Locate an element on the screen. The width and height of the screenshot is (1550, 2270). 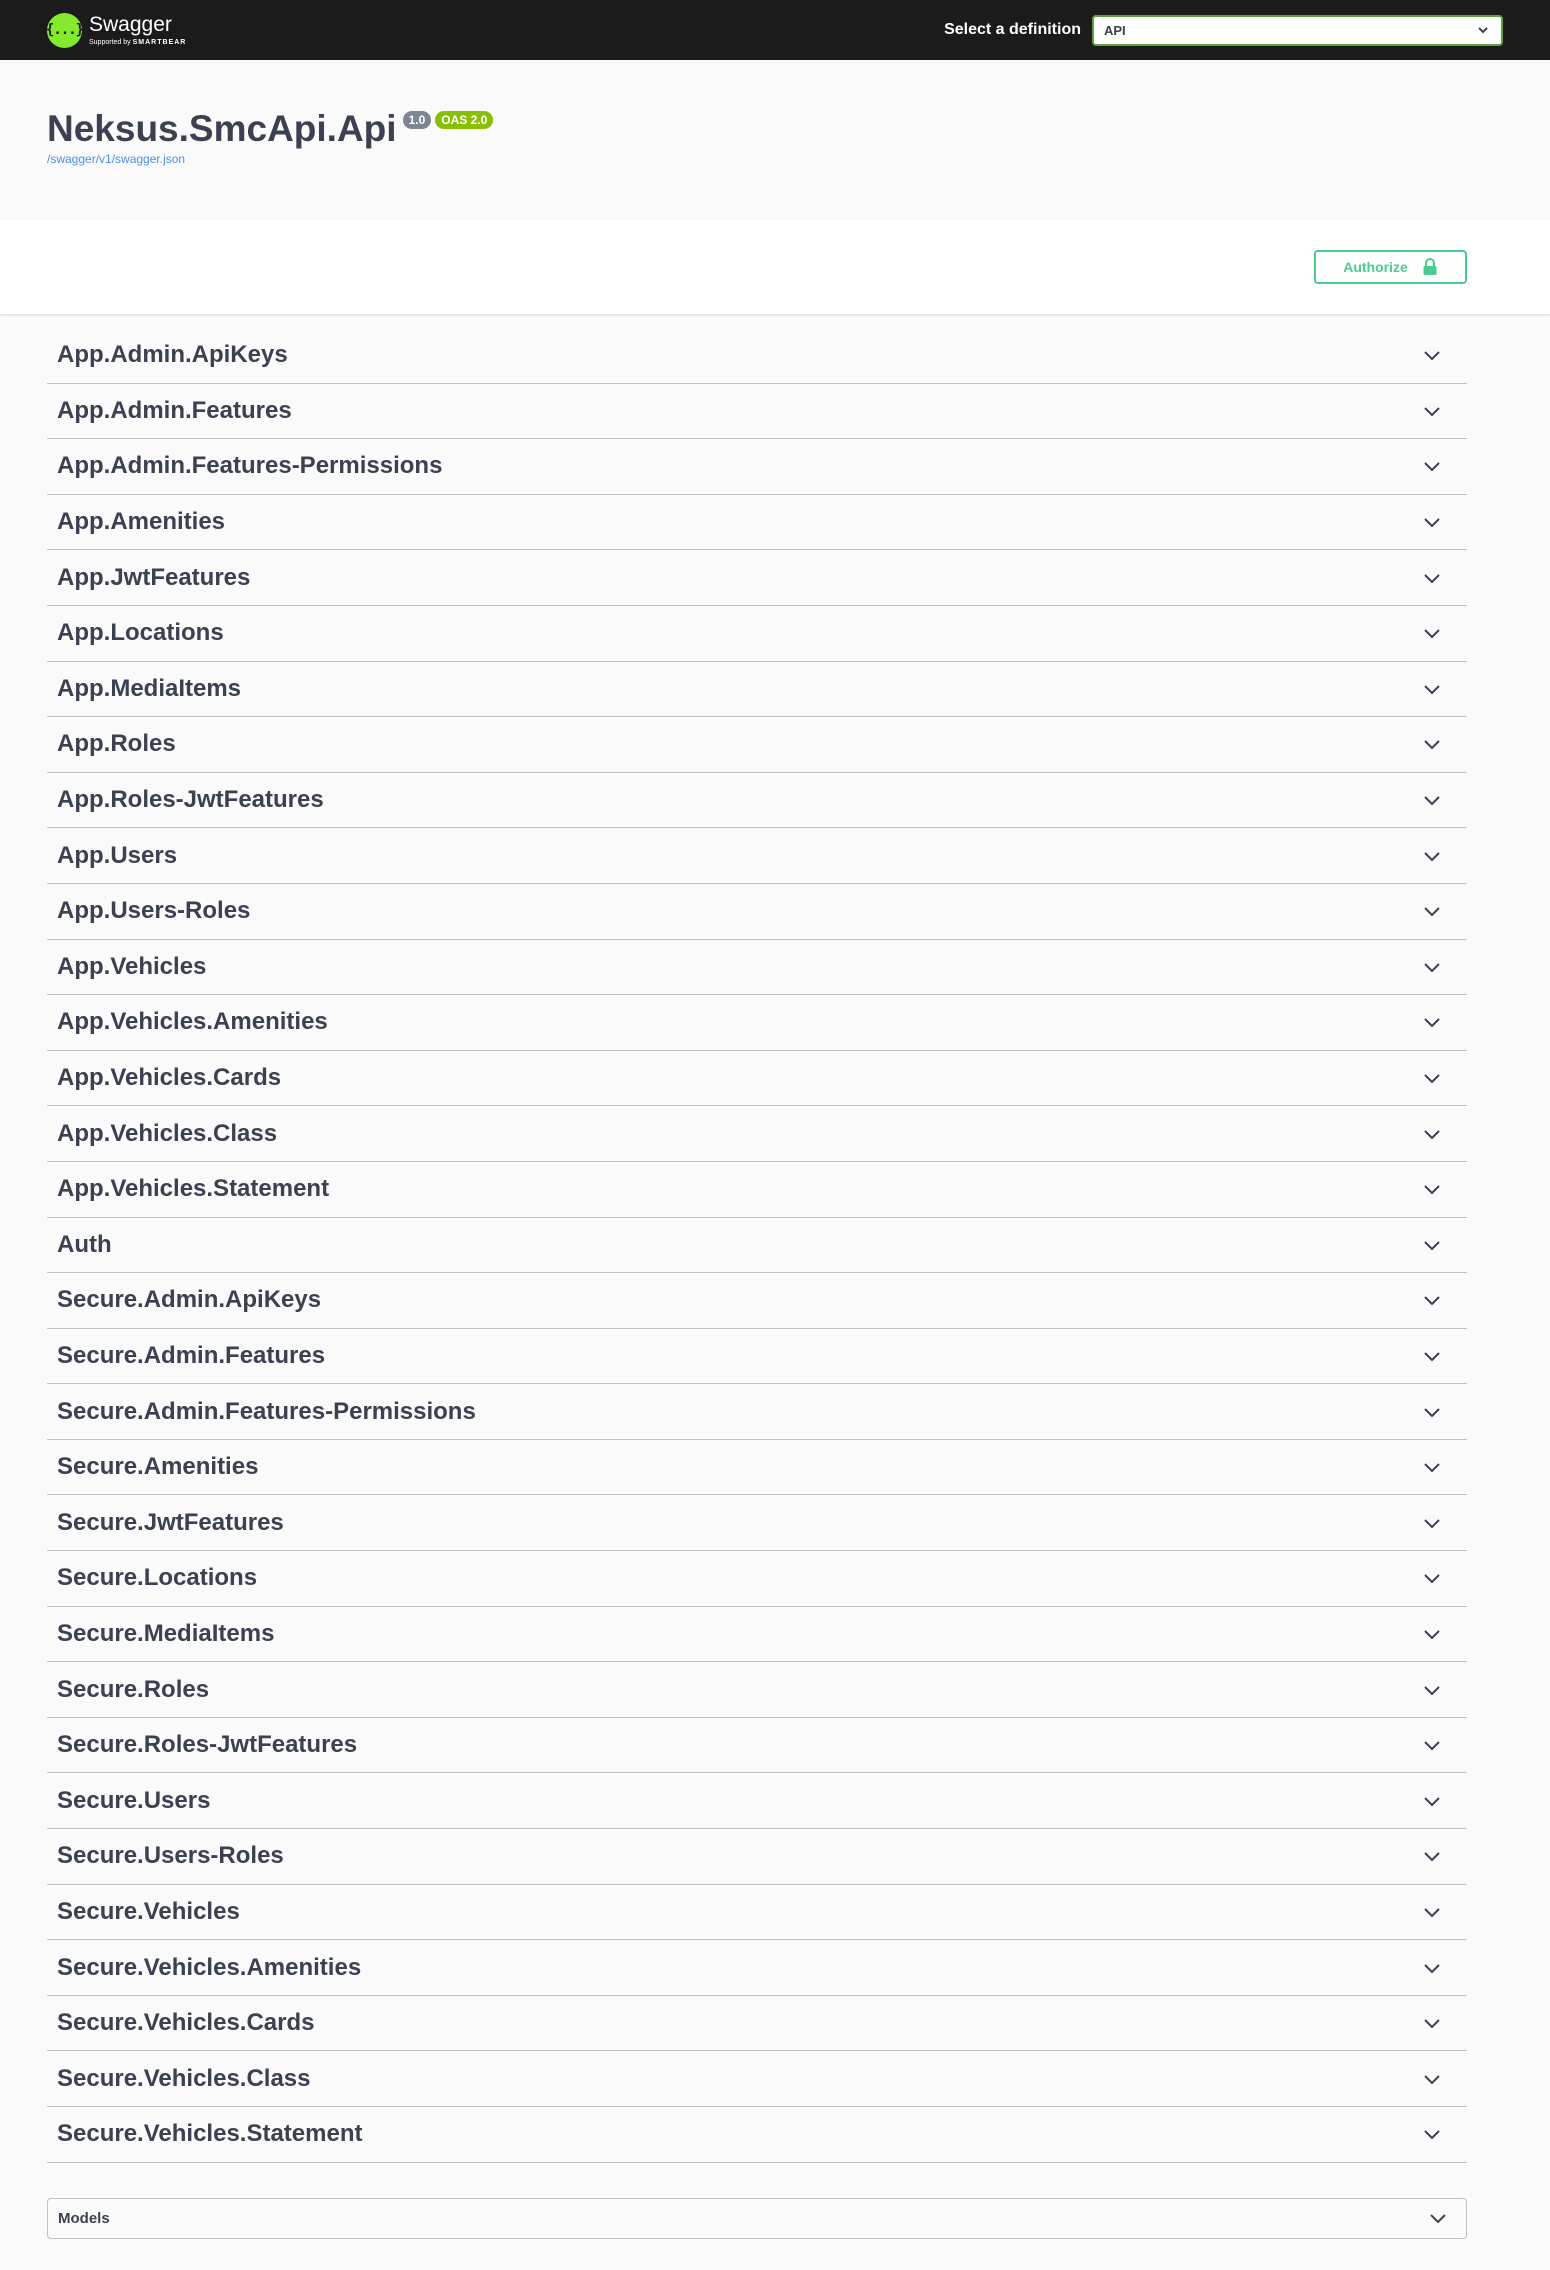
tag-name: App.JwtFeatures is located at coordinates (154, 577).